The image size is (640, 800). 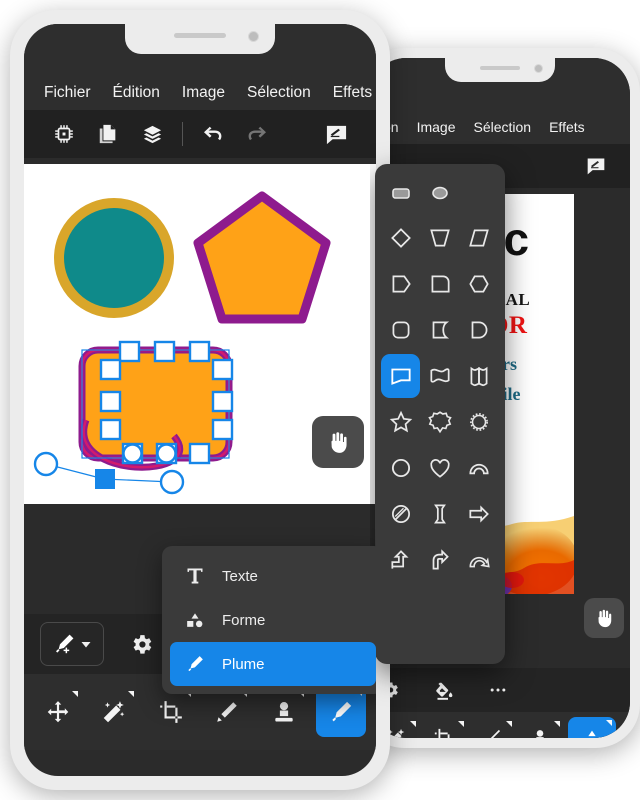 I want to click on redo-icon, so click(x=257, y=134).